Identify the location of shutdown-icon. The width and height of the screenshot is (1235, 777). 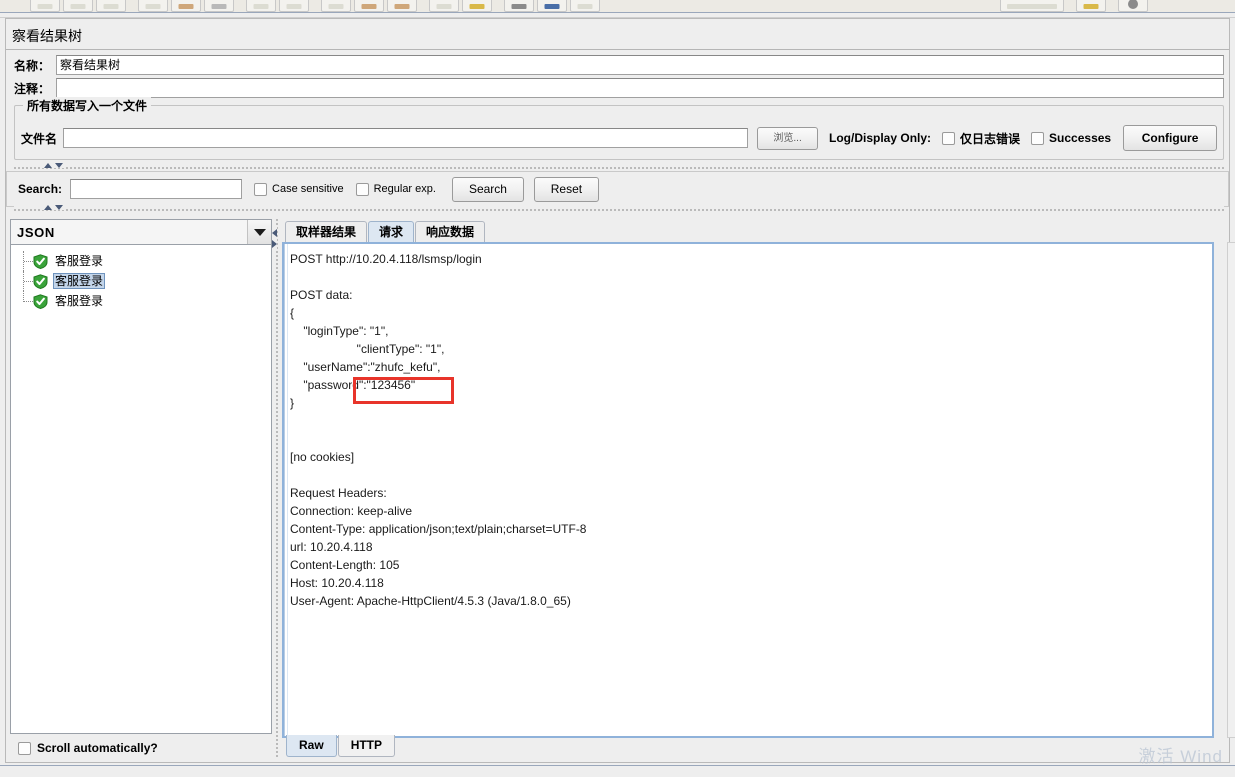
(477, 6).